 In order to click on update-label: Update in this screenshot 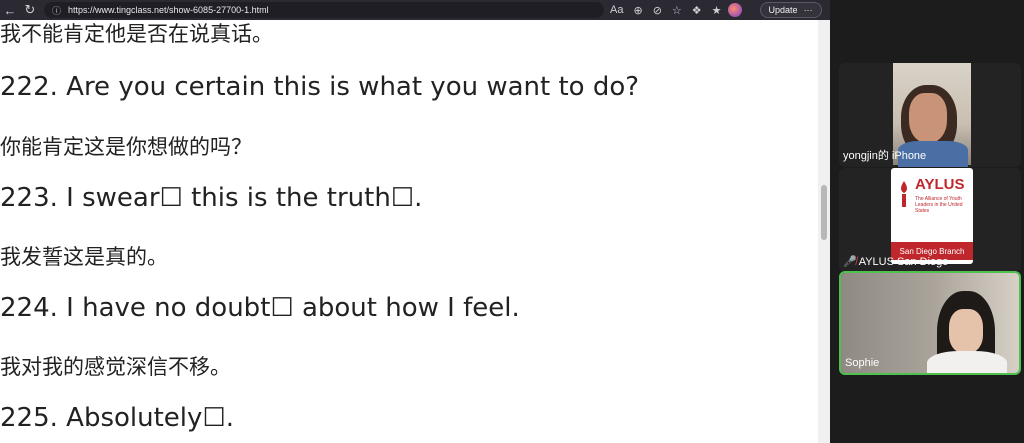, I will do `click(783, 10)`.